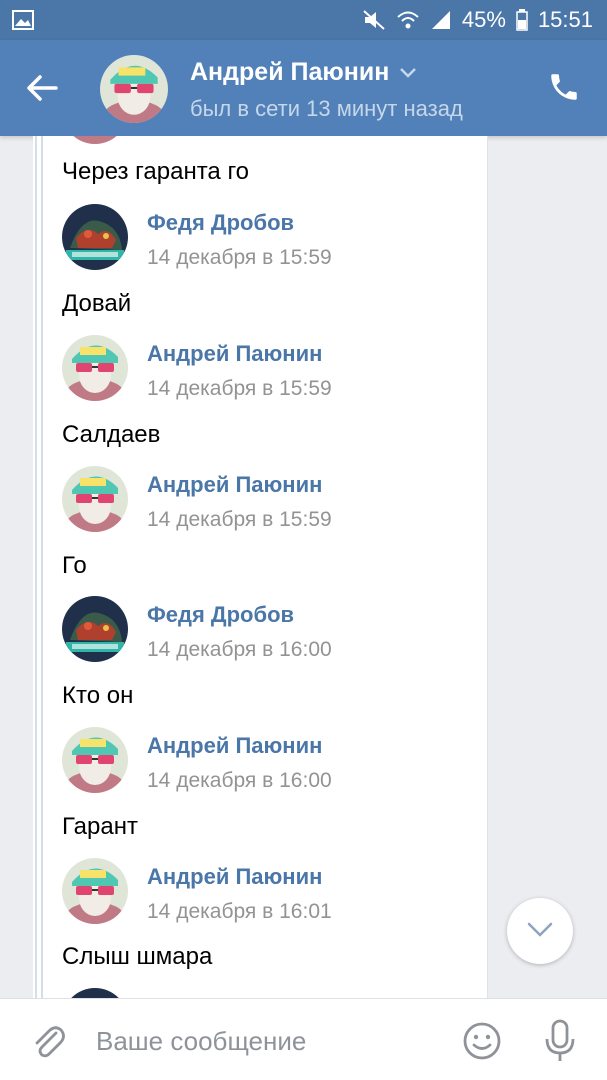 The image size is (607, 1080). Describe the element at coordinates (441, 20) in the screenshot. I see `signal-icon` at that location.